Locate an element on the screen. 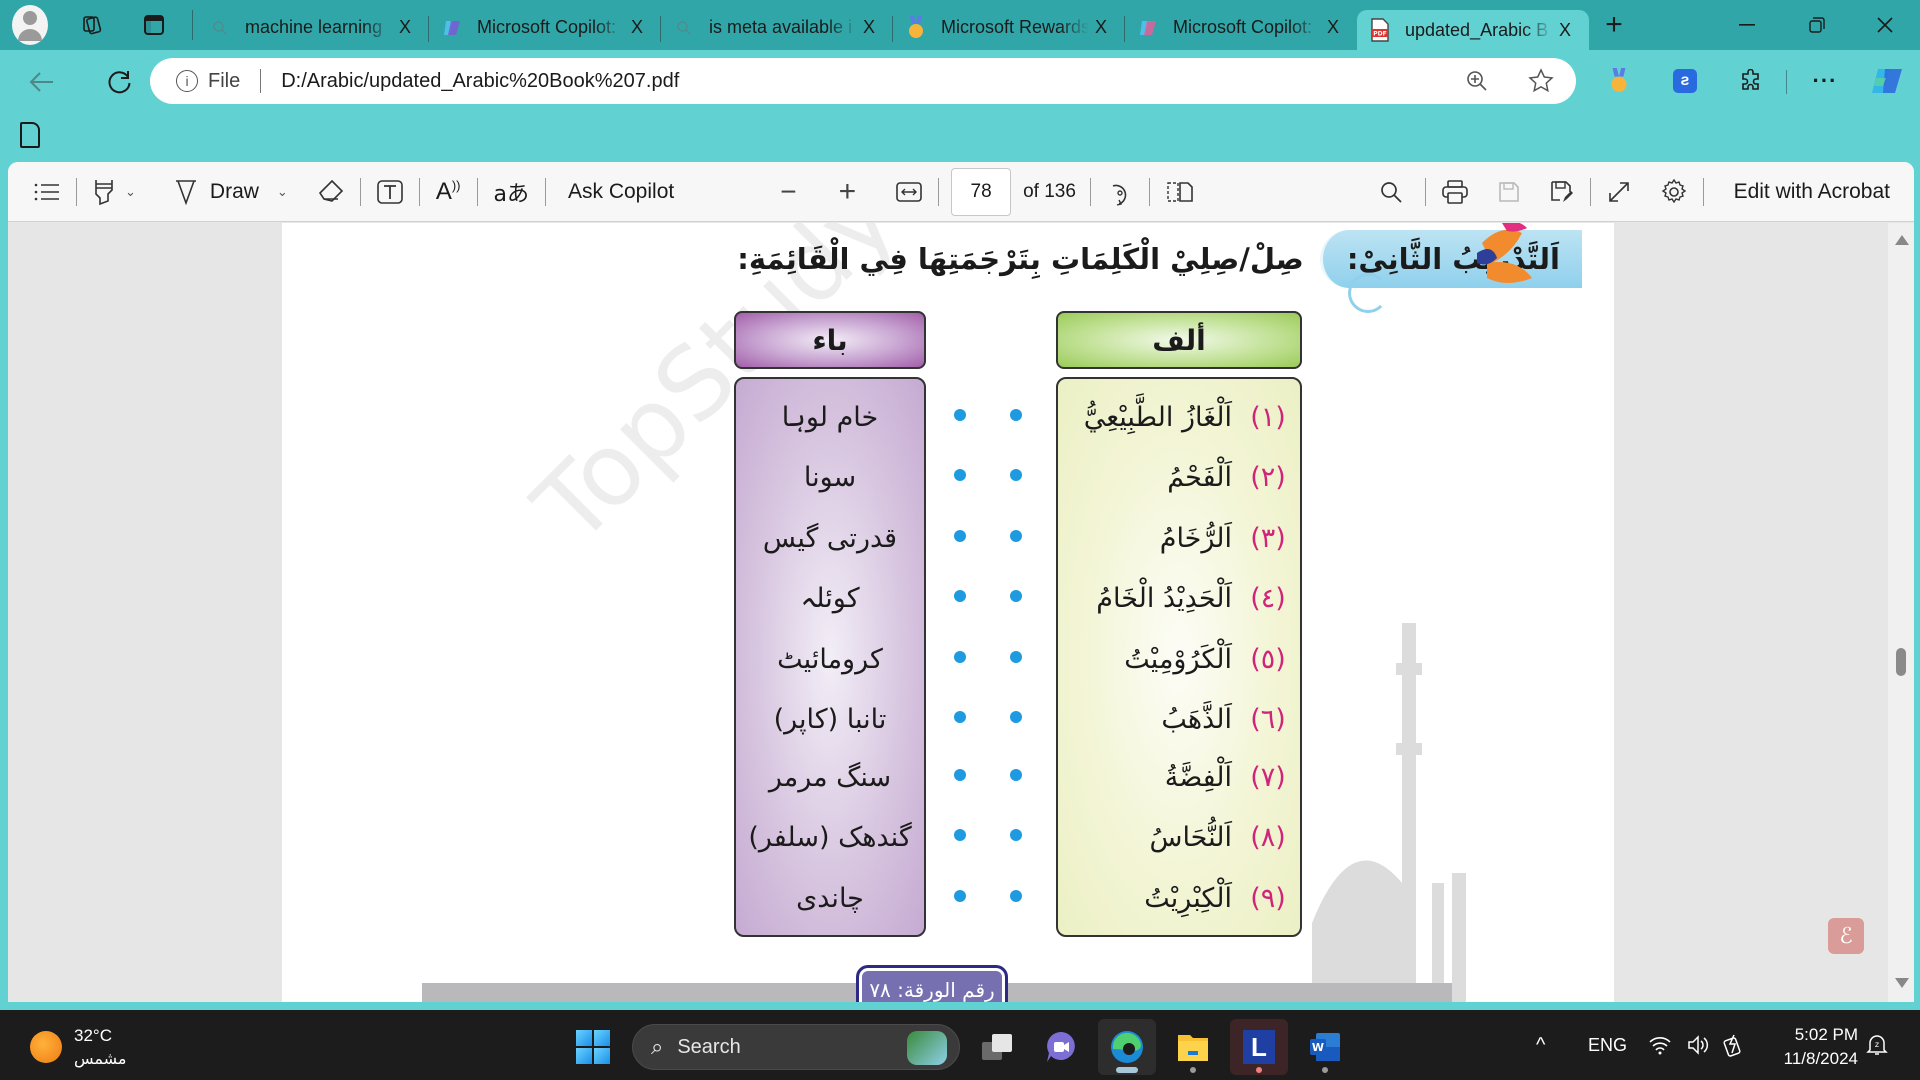  refresh-icon is located at coordinates (119, 82).